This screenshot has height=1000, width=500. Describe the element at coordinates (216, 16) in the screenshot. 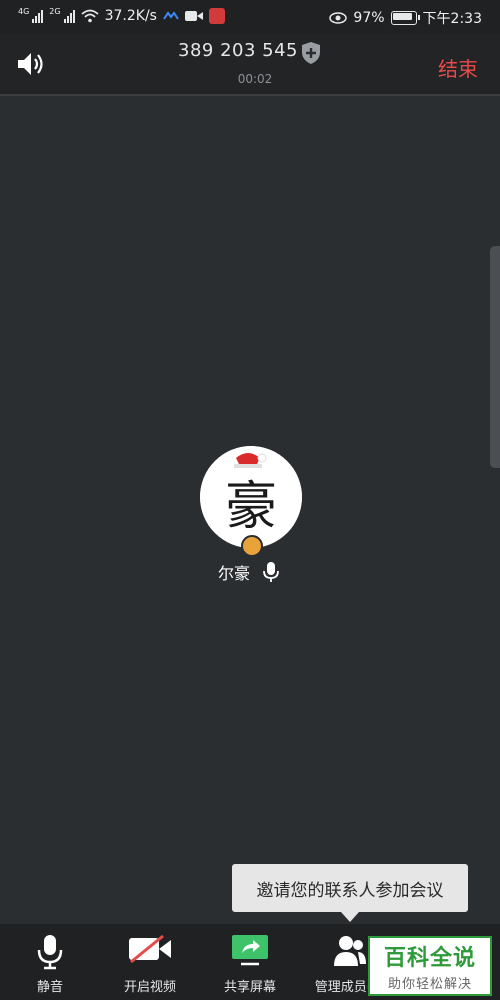

I see `mic-recording-icon` at that location.